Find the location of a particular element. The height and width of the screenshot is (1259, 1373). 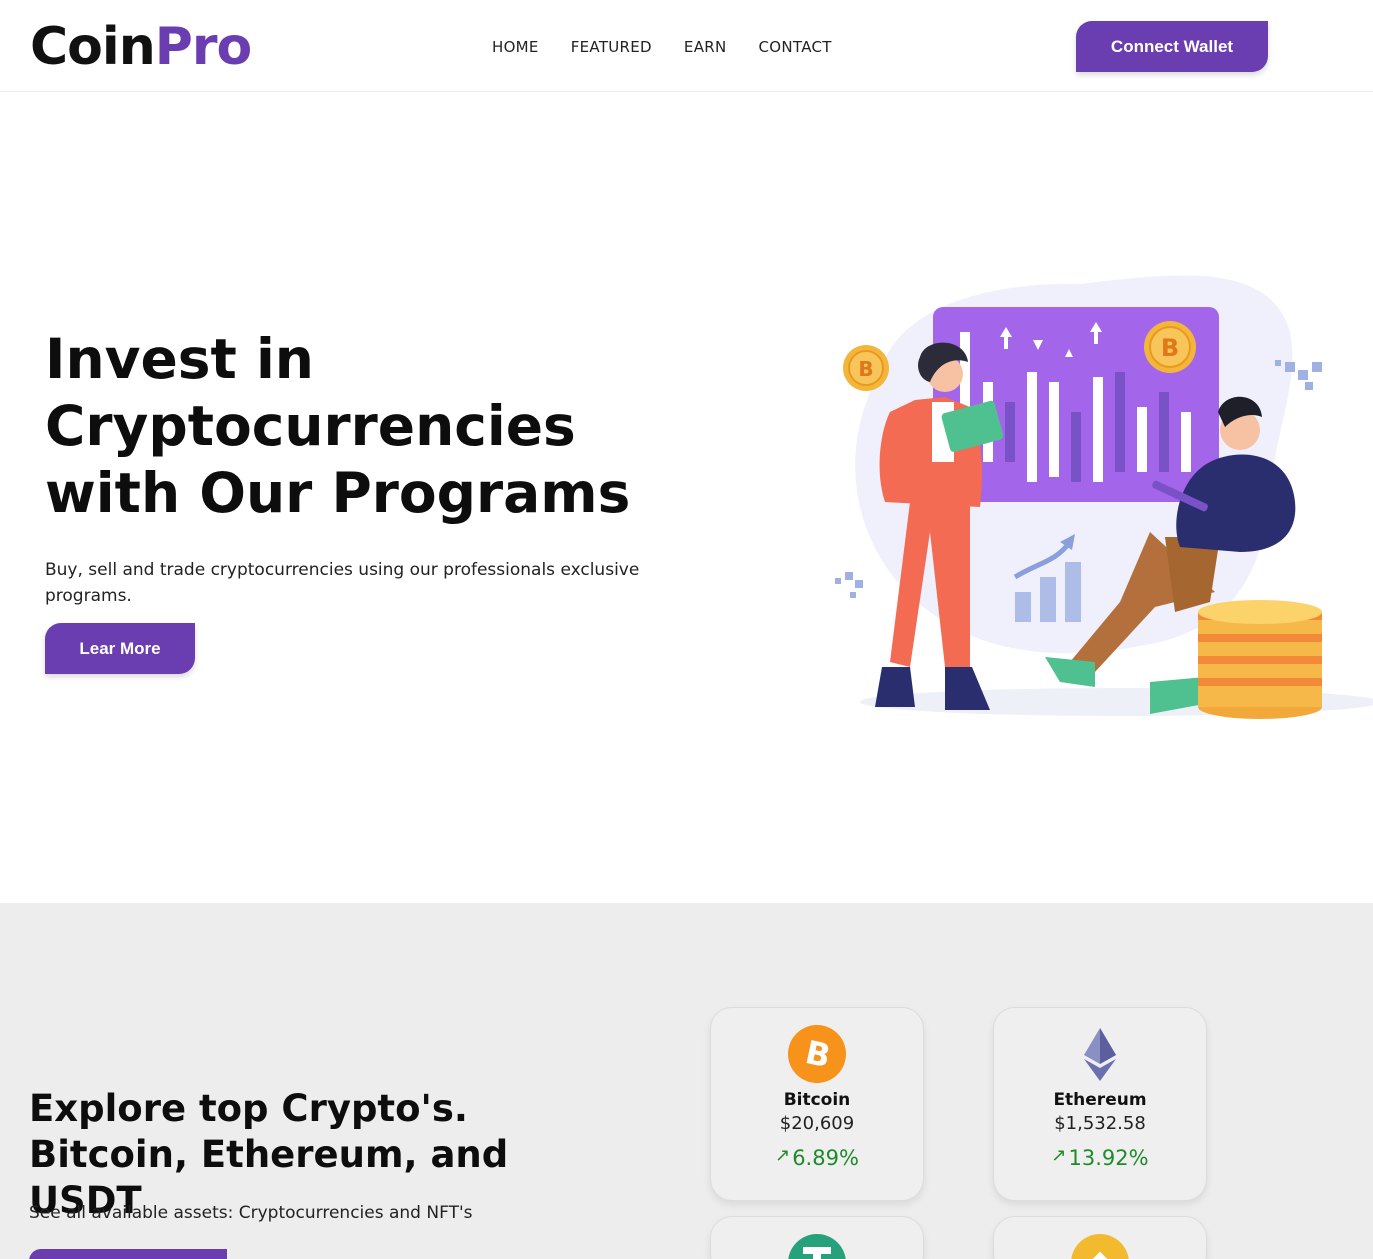

coin-card-bnb is located at coordinates (1100, 1237).